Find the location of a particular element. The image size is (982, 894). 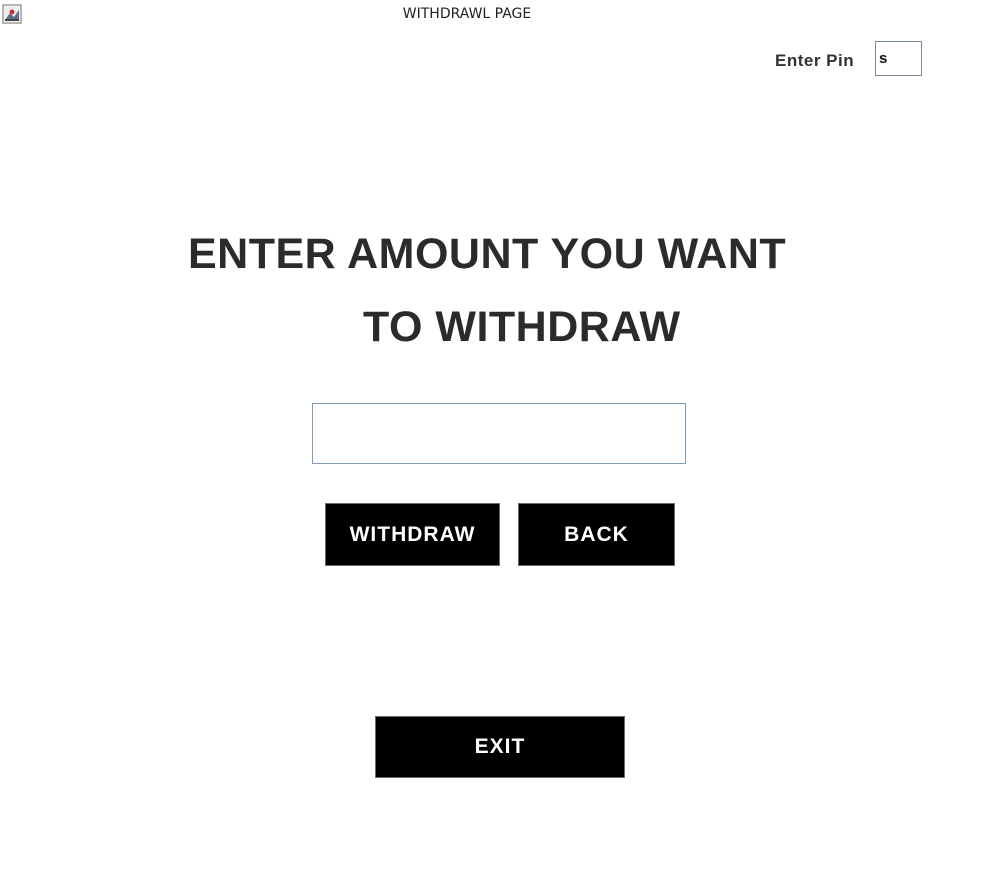

withdraw-button: WITHDRAW is located at coordinates (412, 534).